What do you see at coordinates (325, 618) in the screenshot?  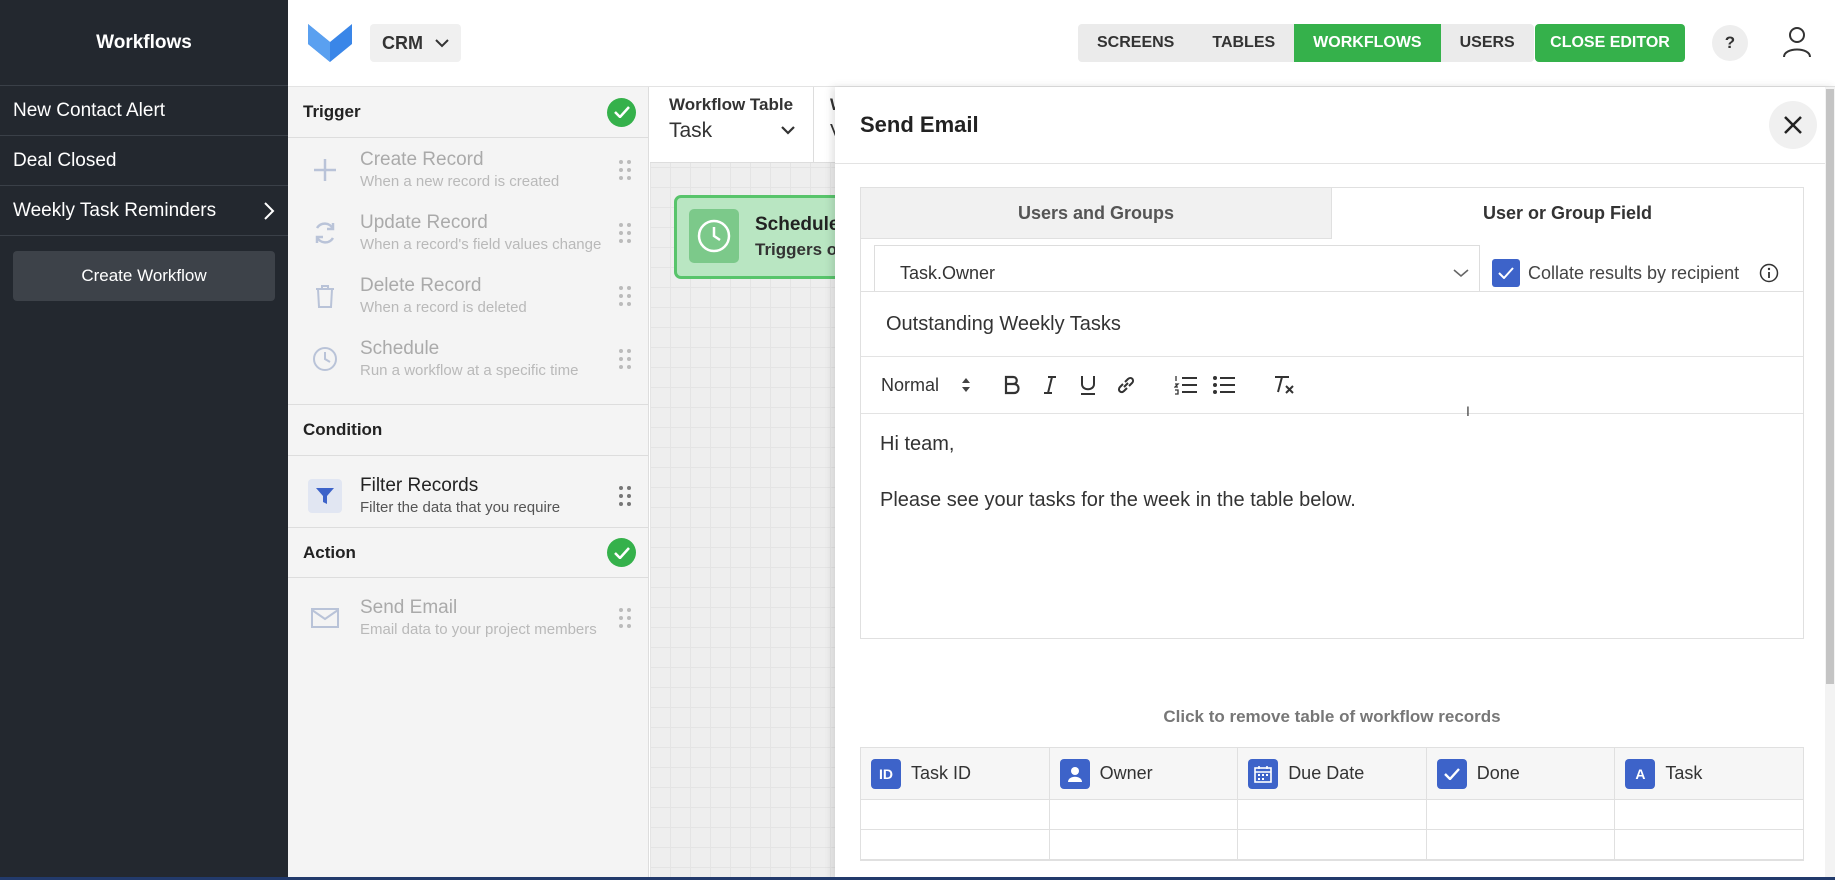 I see `mail-icon` at bounding box center [325, 618].